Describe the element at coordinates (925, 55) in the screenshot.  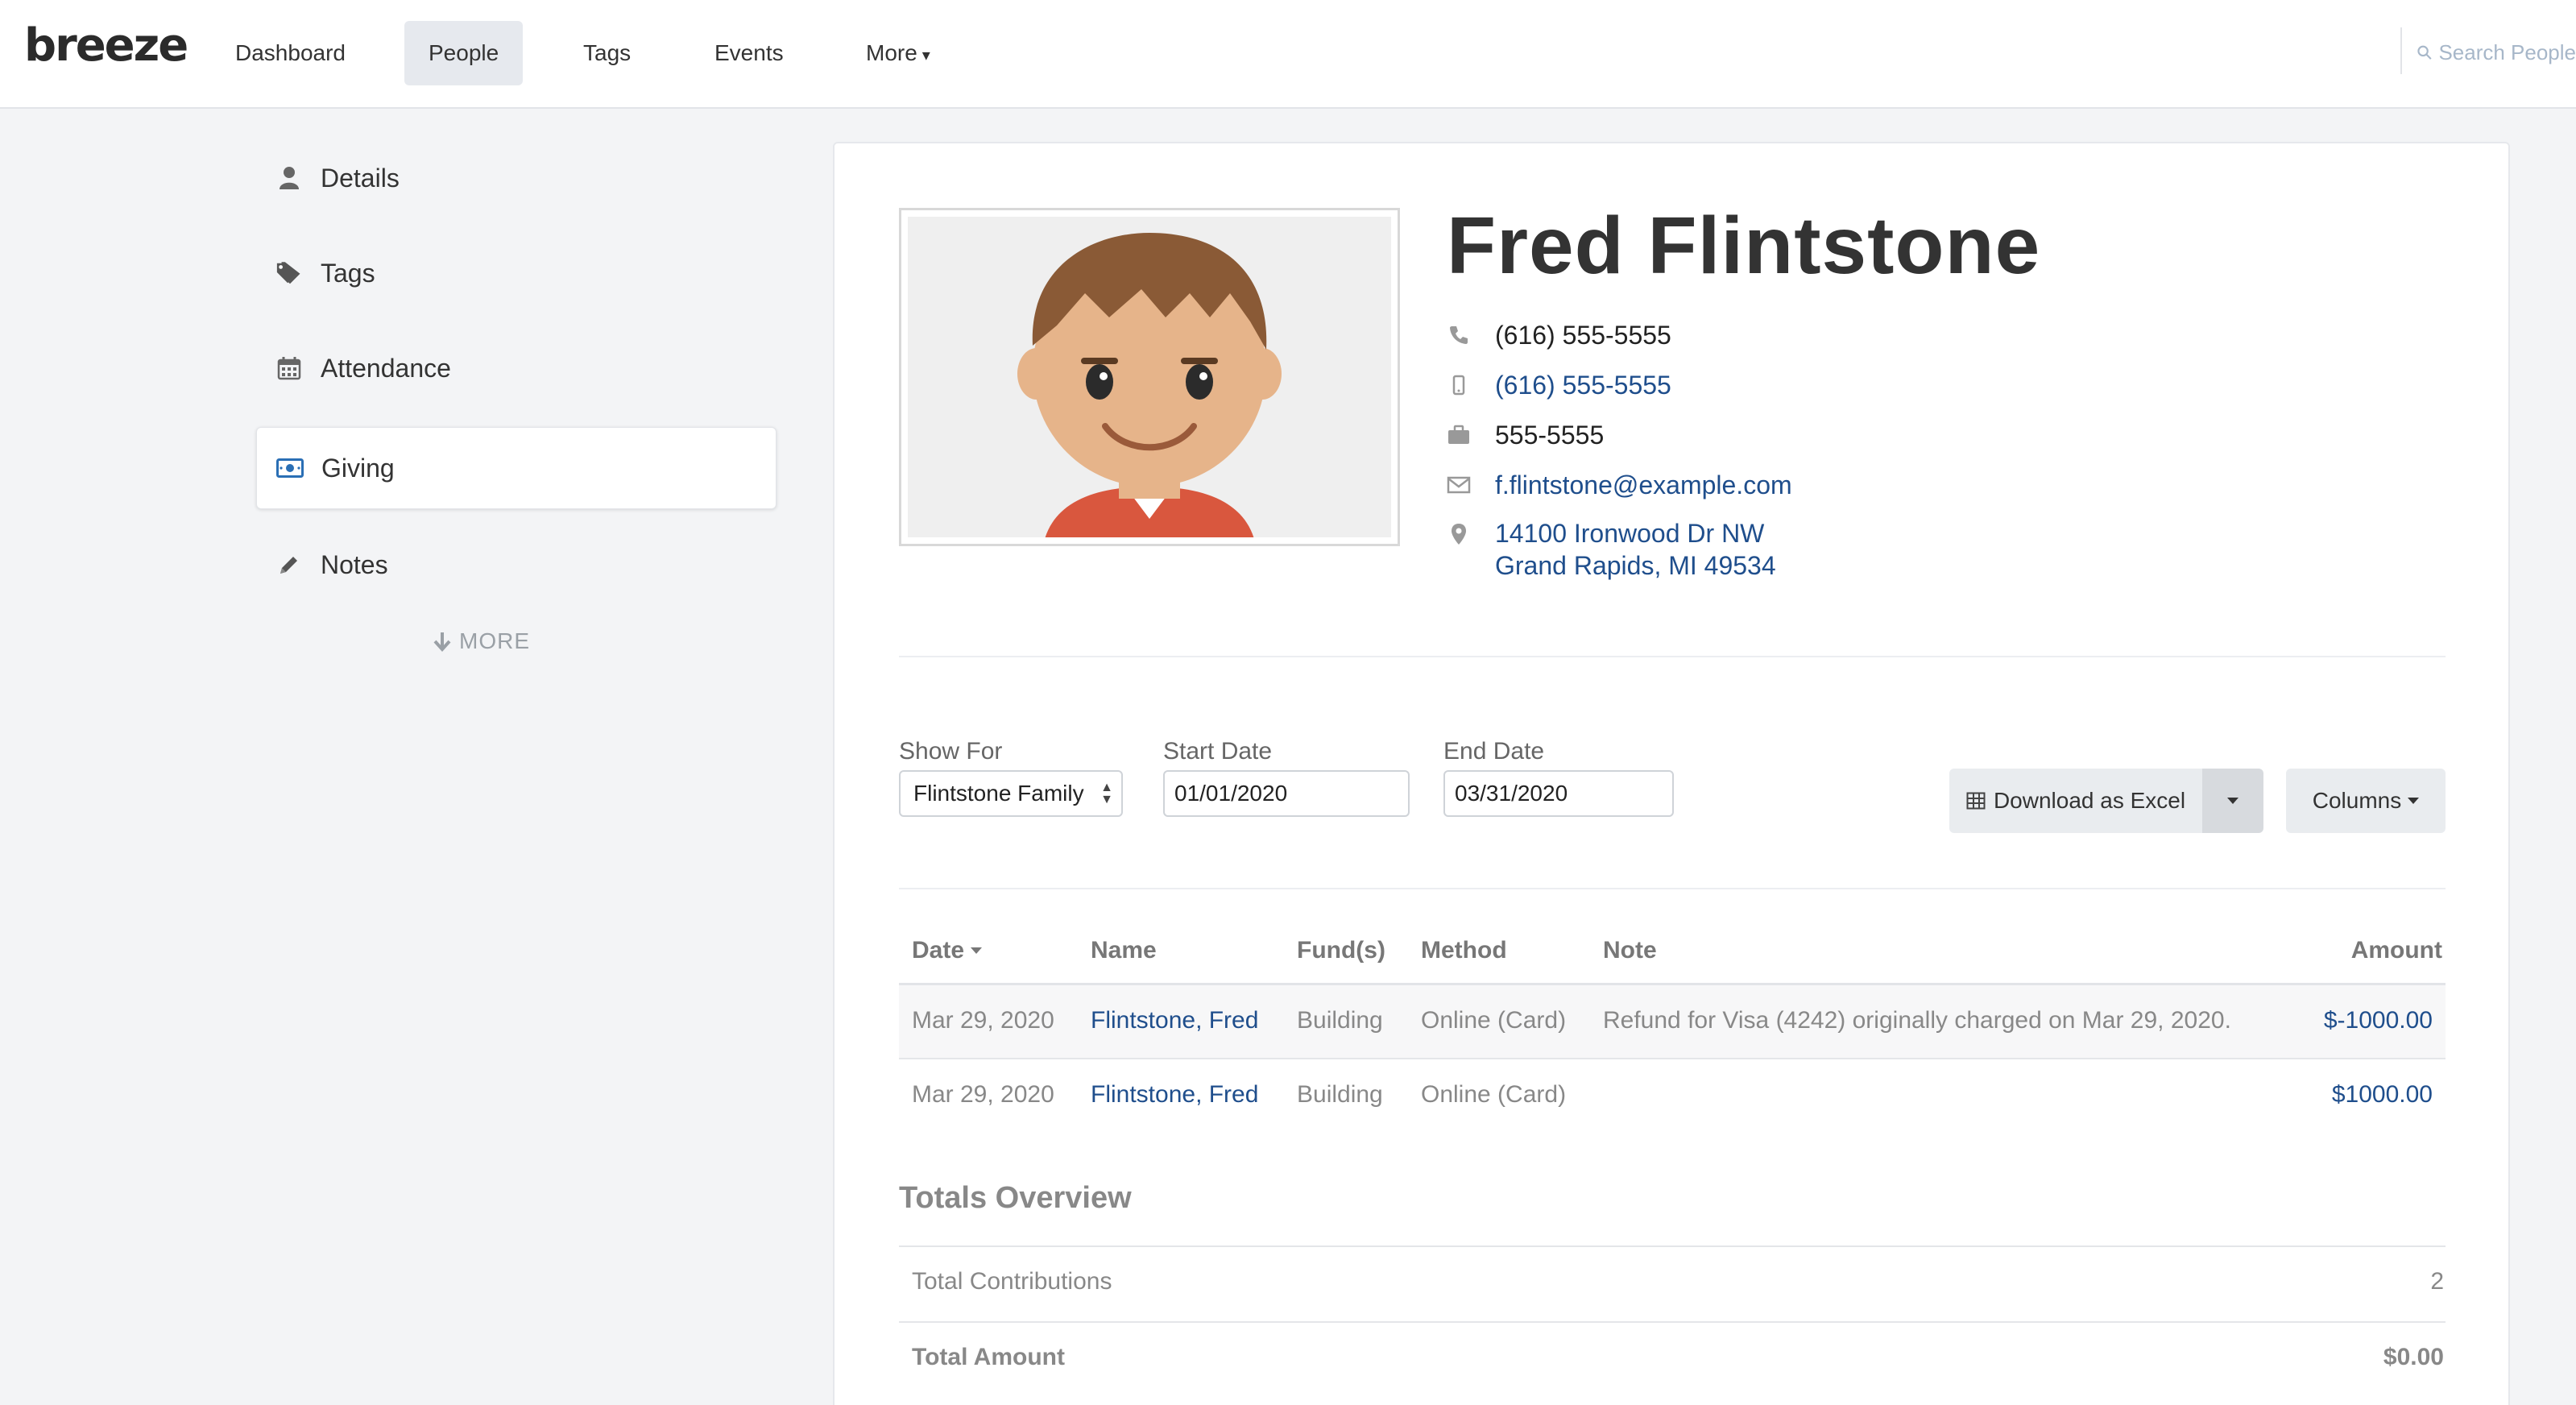
I see `chevron-down-icon: ▾` at that location.